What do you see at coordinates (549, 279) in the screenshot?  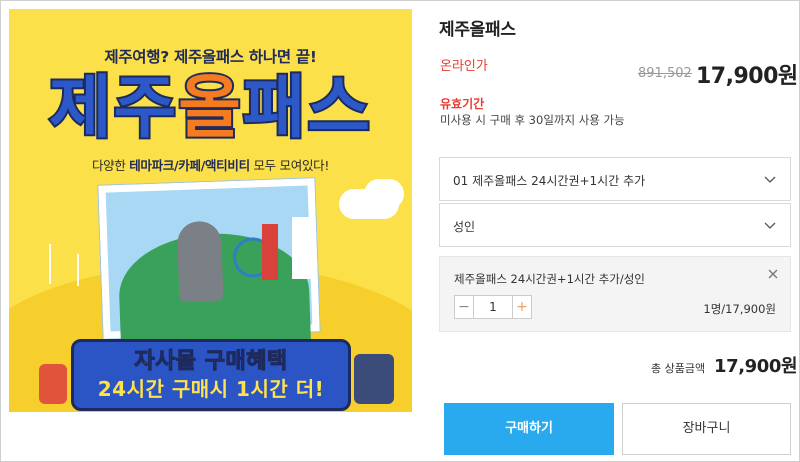 I see `selected-option-name: 제주올패스 24시간권+1시간 추가/성인` at bounding box center [549, 279].